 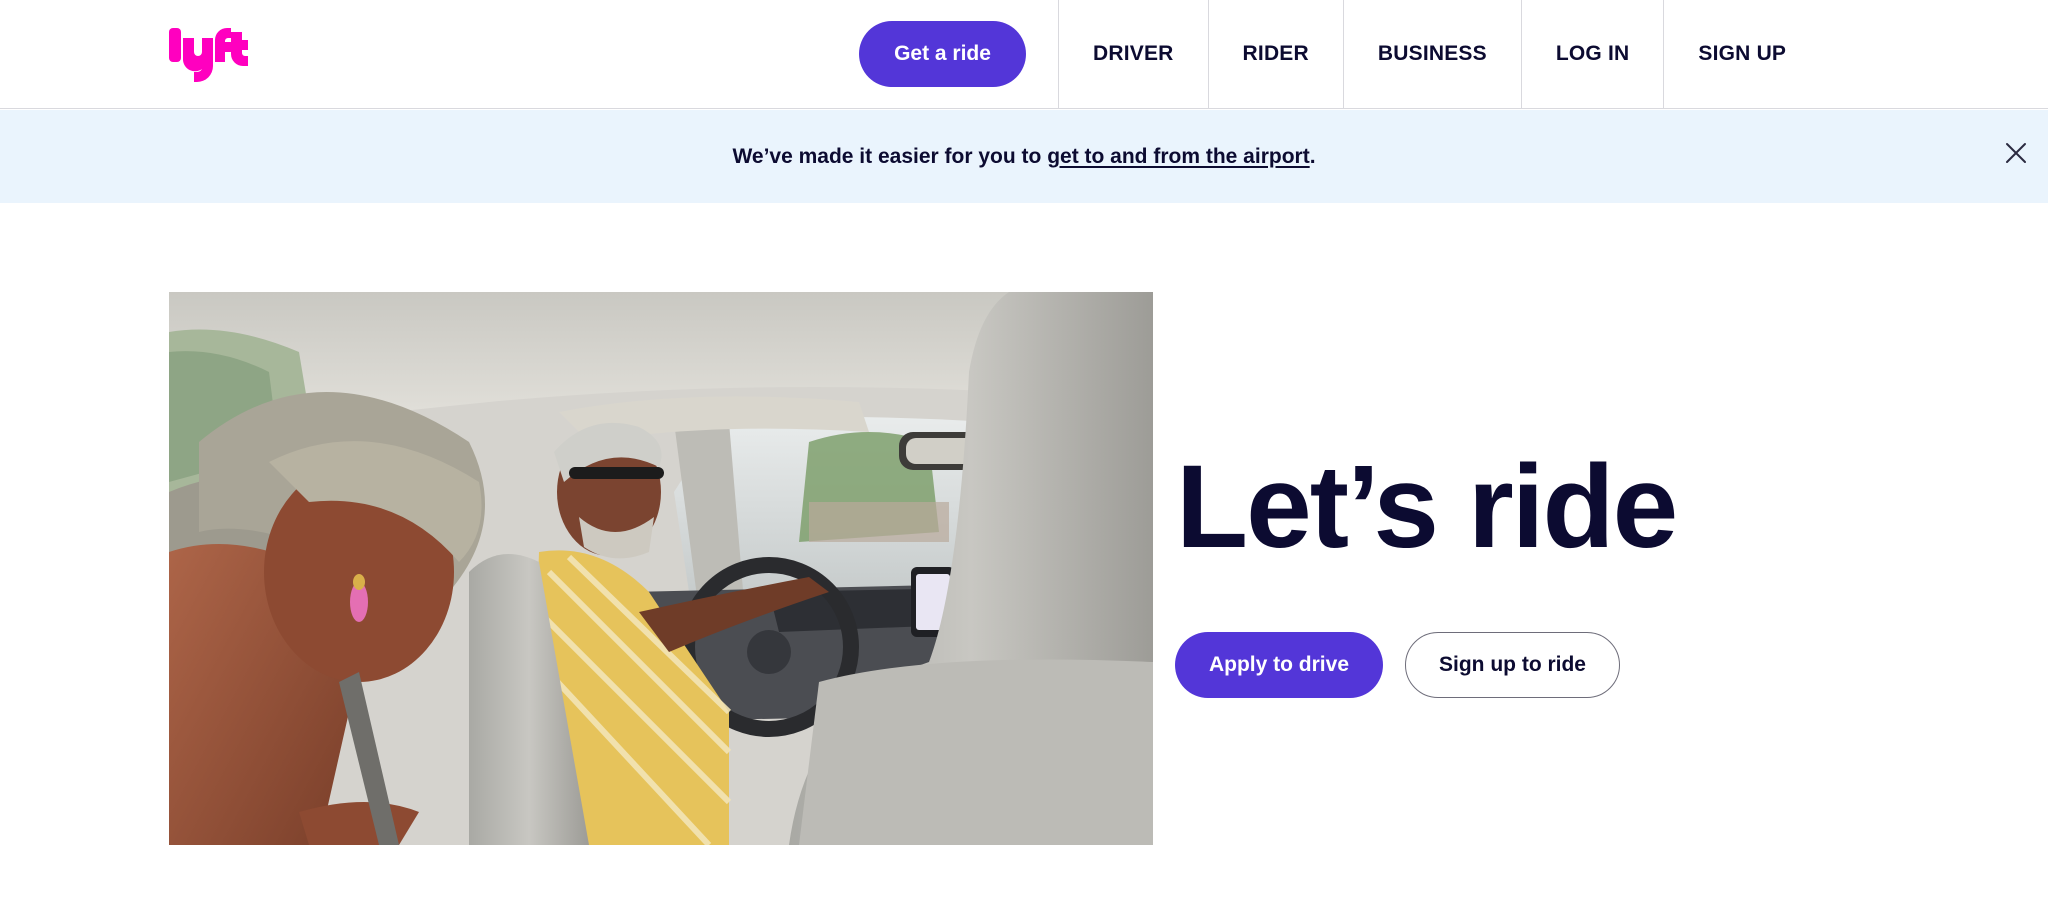 I want to click on banner-text-after: ., so click(x=1312, y=156).